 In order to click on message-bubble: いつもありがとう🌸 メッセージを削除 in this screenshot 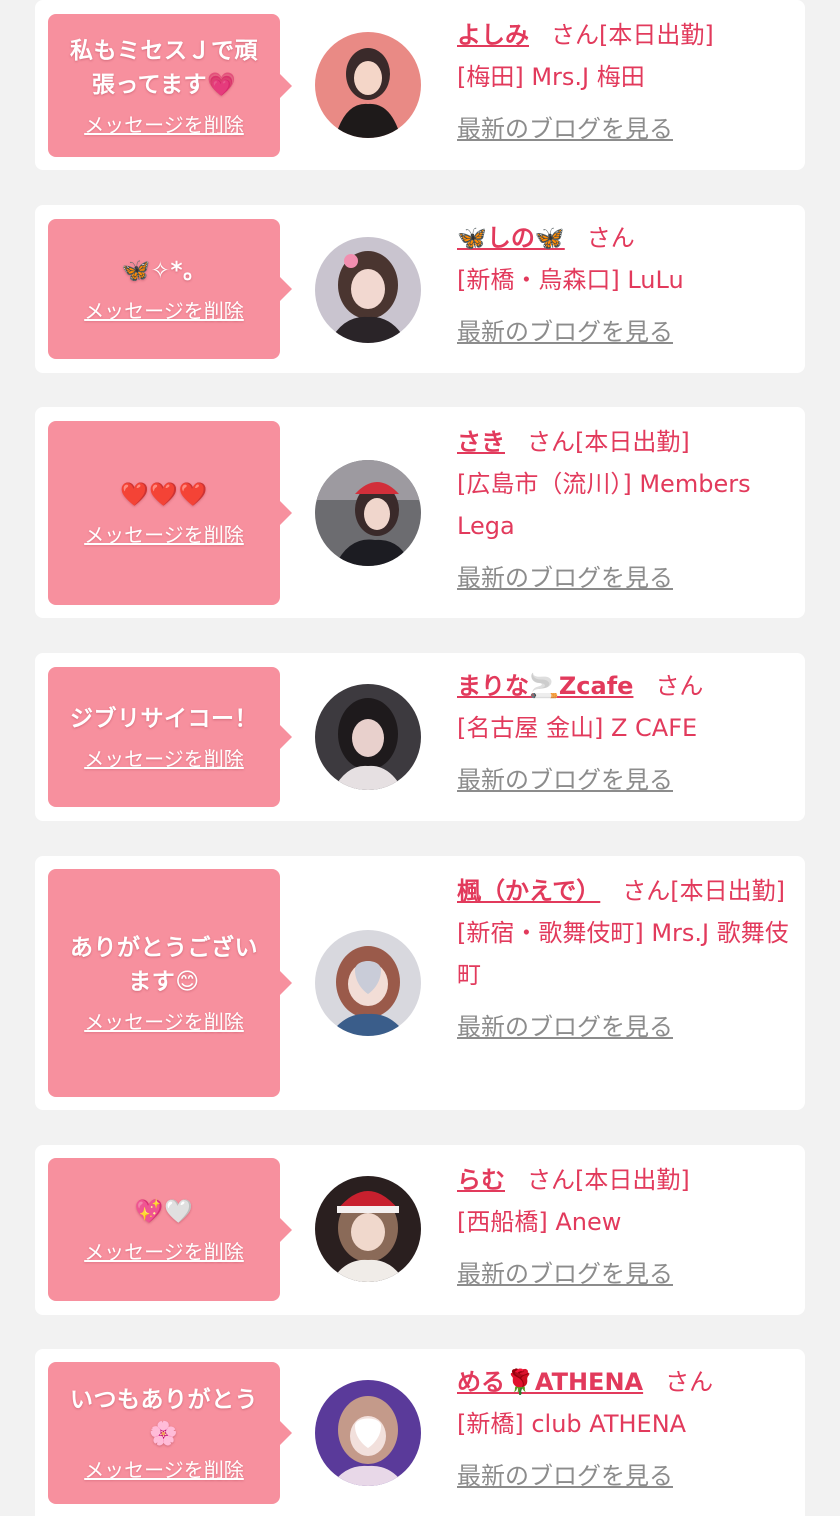, I will do `click(170, 1433)`.